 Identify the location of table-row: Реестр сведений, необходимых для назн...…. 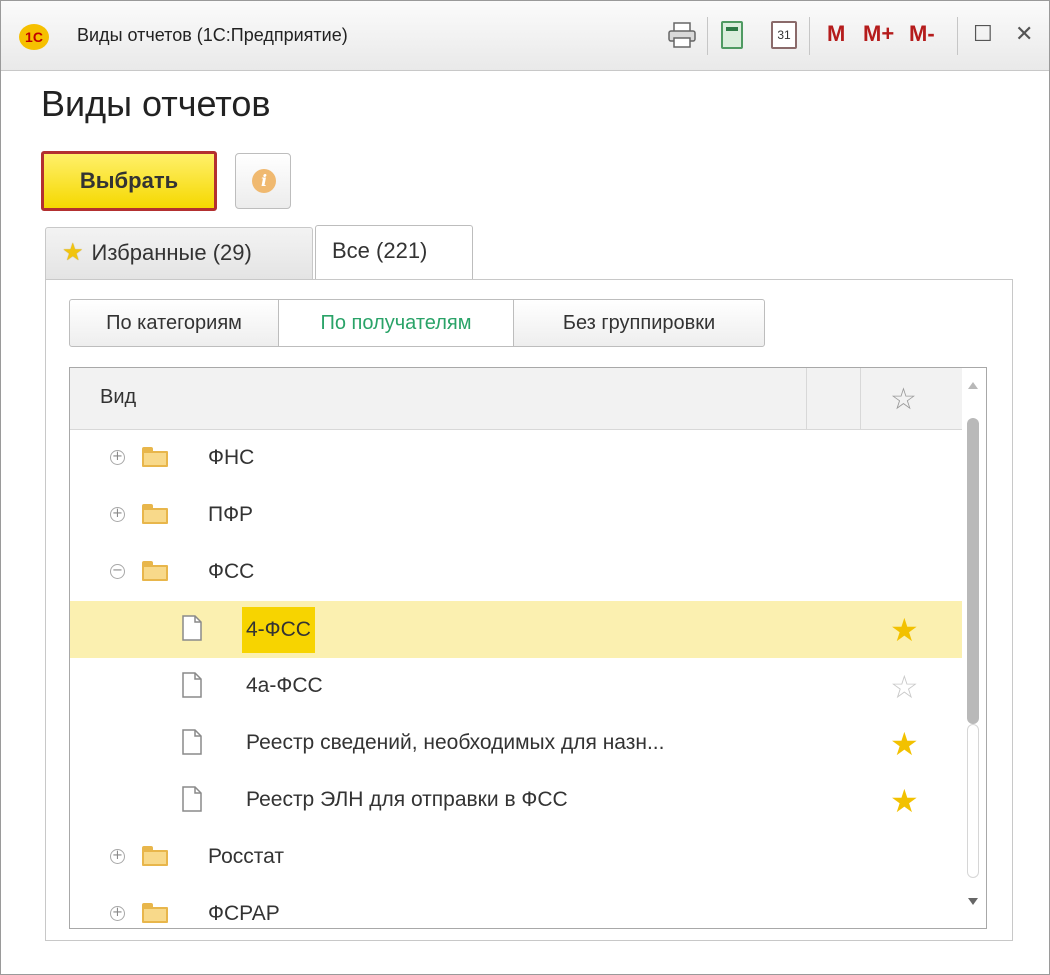
(516, 743).